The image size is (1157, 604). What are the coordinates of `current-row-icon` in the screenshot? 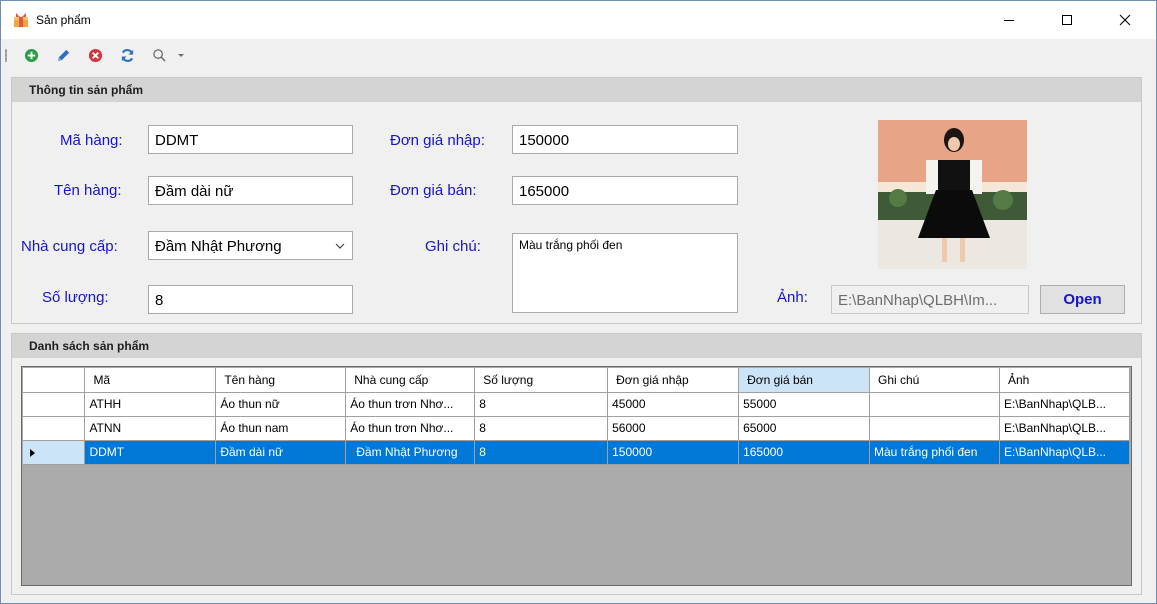 It's located at (32, 452).